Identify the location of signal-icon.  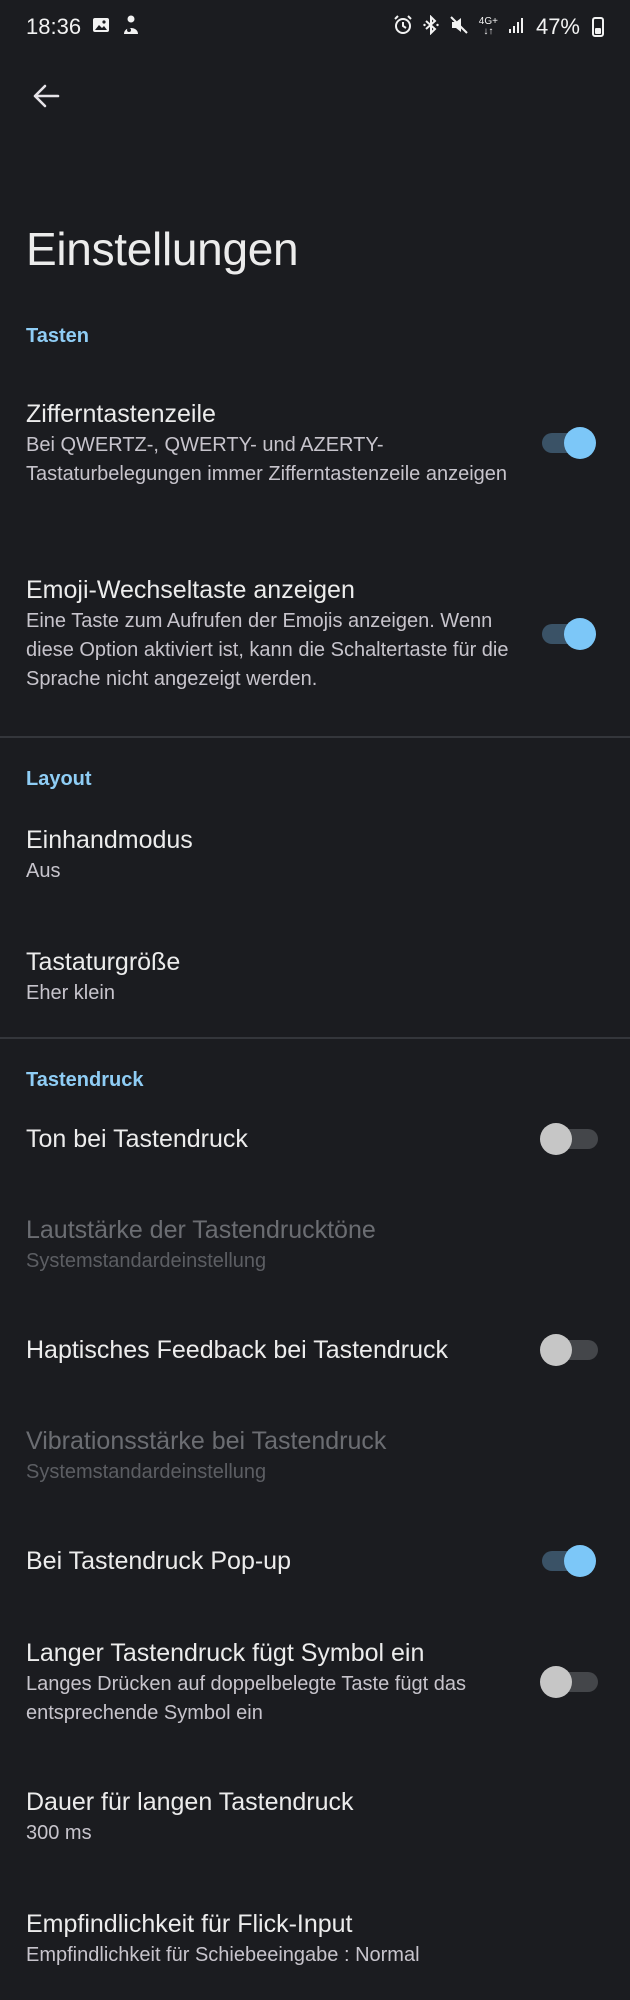
(517, 27).